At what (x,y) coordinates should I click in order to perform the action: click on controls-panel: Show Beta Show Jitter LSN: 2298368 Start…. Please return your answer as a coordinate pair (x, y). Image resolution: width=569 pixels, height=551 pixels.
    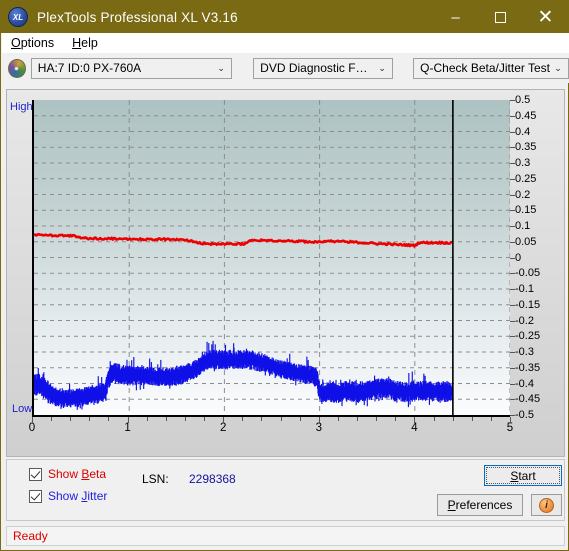
    Looking at the image, I should click on (285, 490).